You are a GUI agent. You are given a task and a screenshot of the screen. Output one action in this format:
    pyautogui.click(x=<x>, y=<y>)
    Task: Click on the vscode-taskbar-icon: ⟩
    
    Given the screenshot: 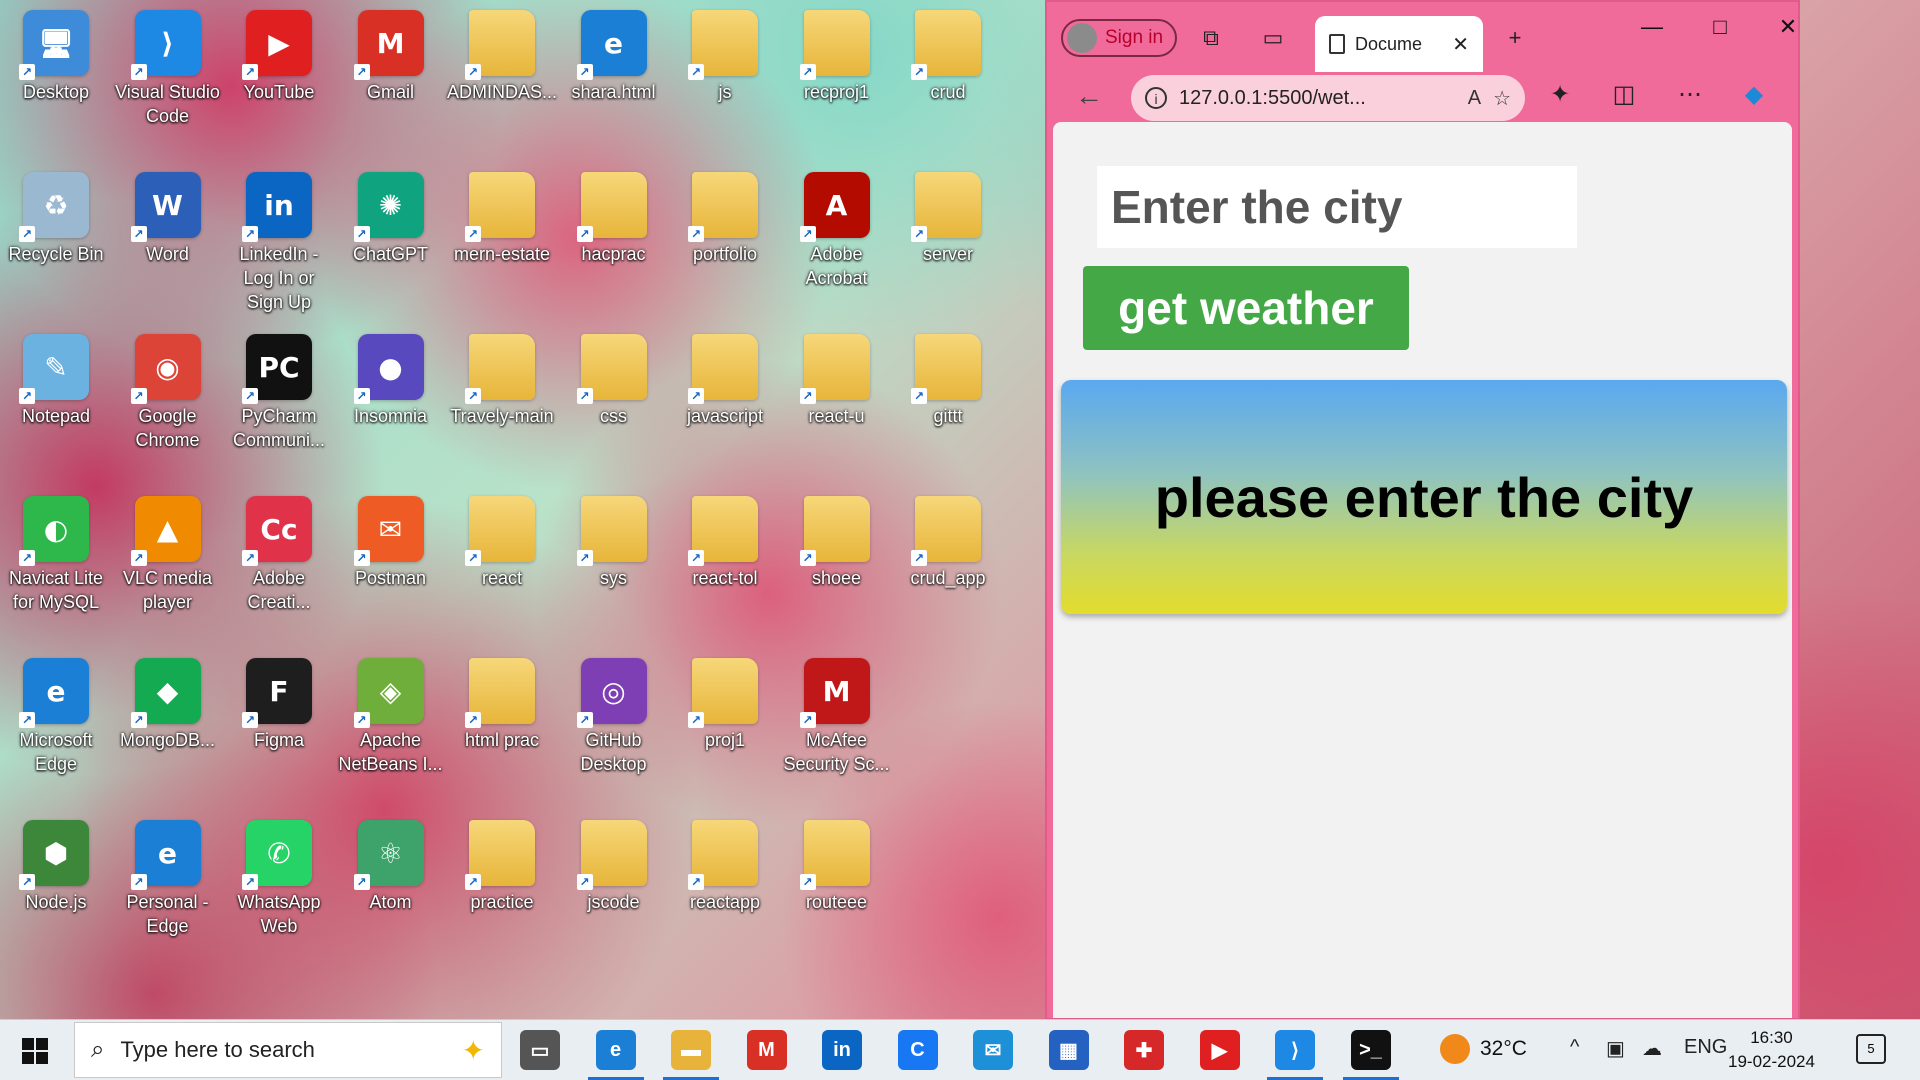 What is the action you would take?
    pyautogui.click(x=1295, y=1055)
    